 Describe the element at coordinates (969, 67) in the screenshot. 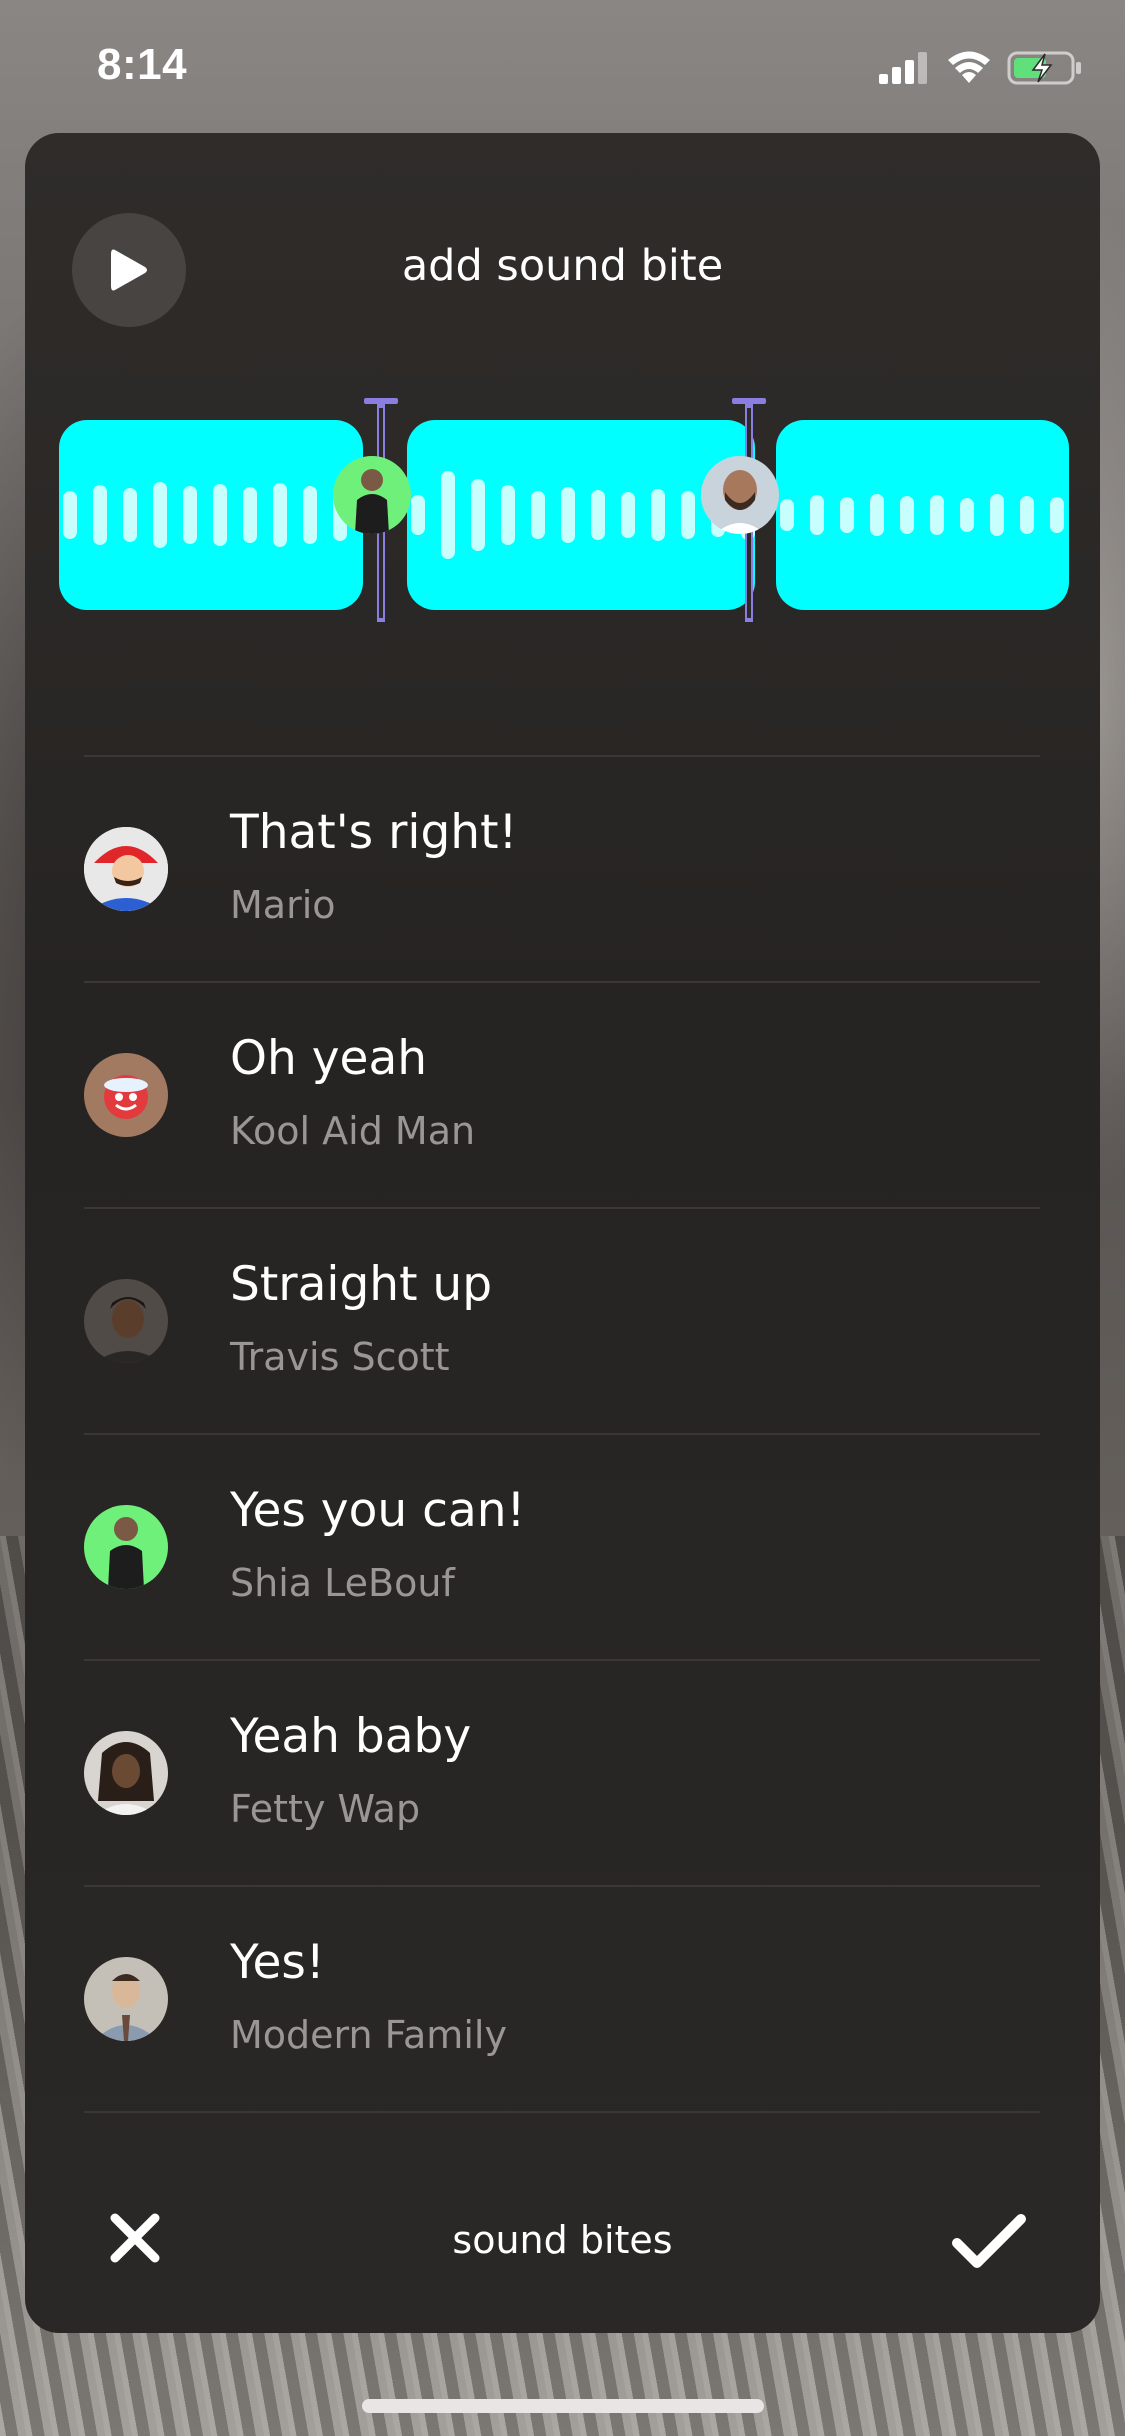

I see `wifi-icon` at that location.